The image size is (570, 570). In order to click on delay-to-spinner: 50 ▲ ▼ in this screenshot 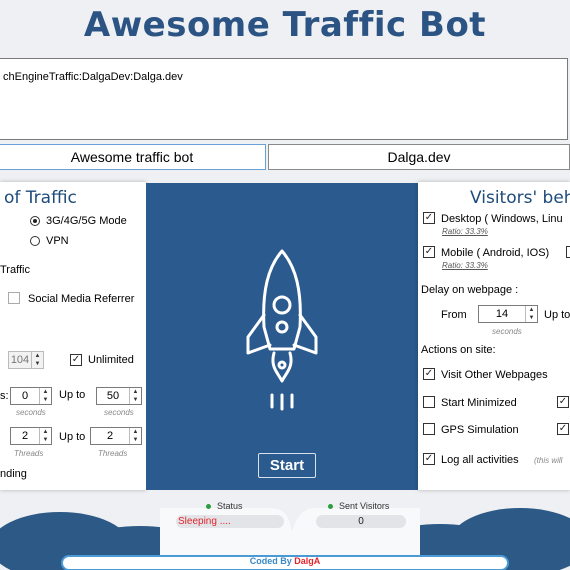, I will do `click(119, 396)`.